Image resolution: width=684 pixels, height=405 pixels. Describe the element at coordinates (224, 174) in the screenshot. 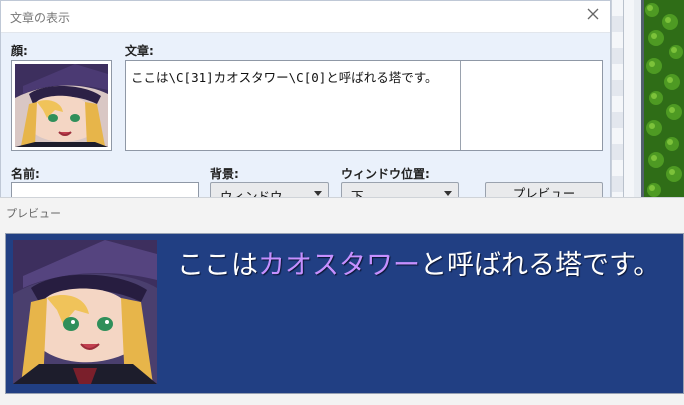

I see `background-label: 背景:` at that location.